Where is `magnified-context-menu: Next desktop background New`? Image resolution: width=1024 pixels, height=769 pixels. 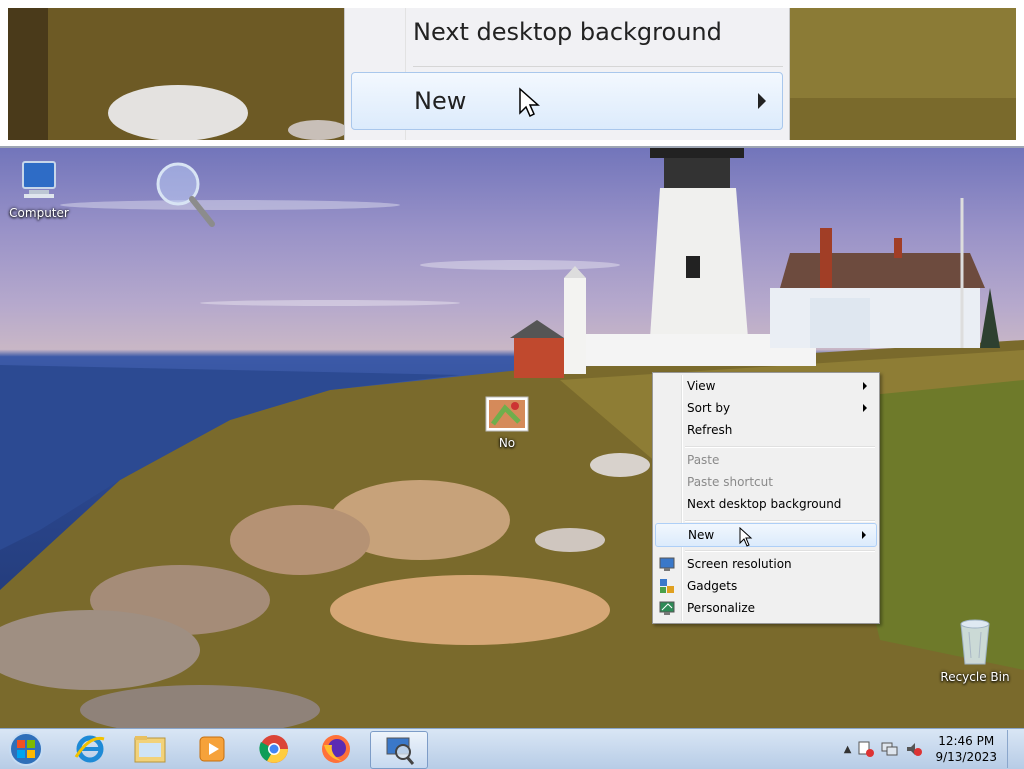 magnified-context-menu: Next desktop background New is located at coordinates (567, 74).